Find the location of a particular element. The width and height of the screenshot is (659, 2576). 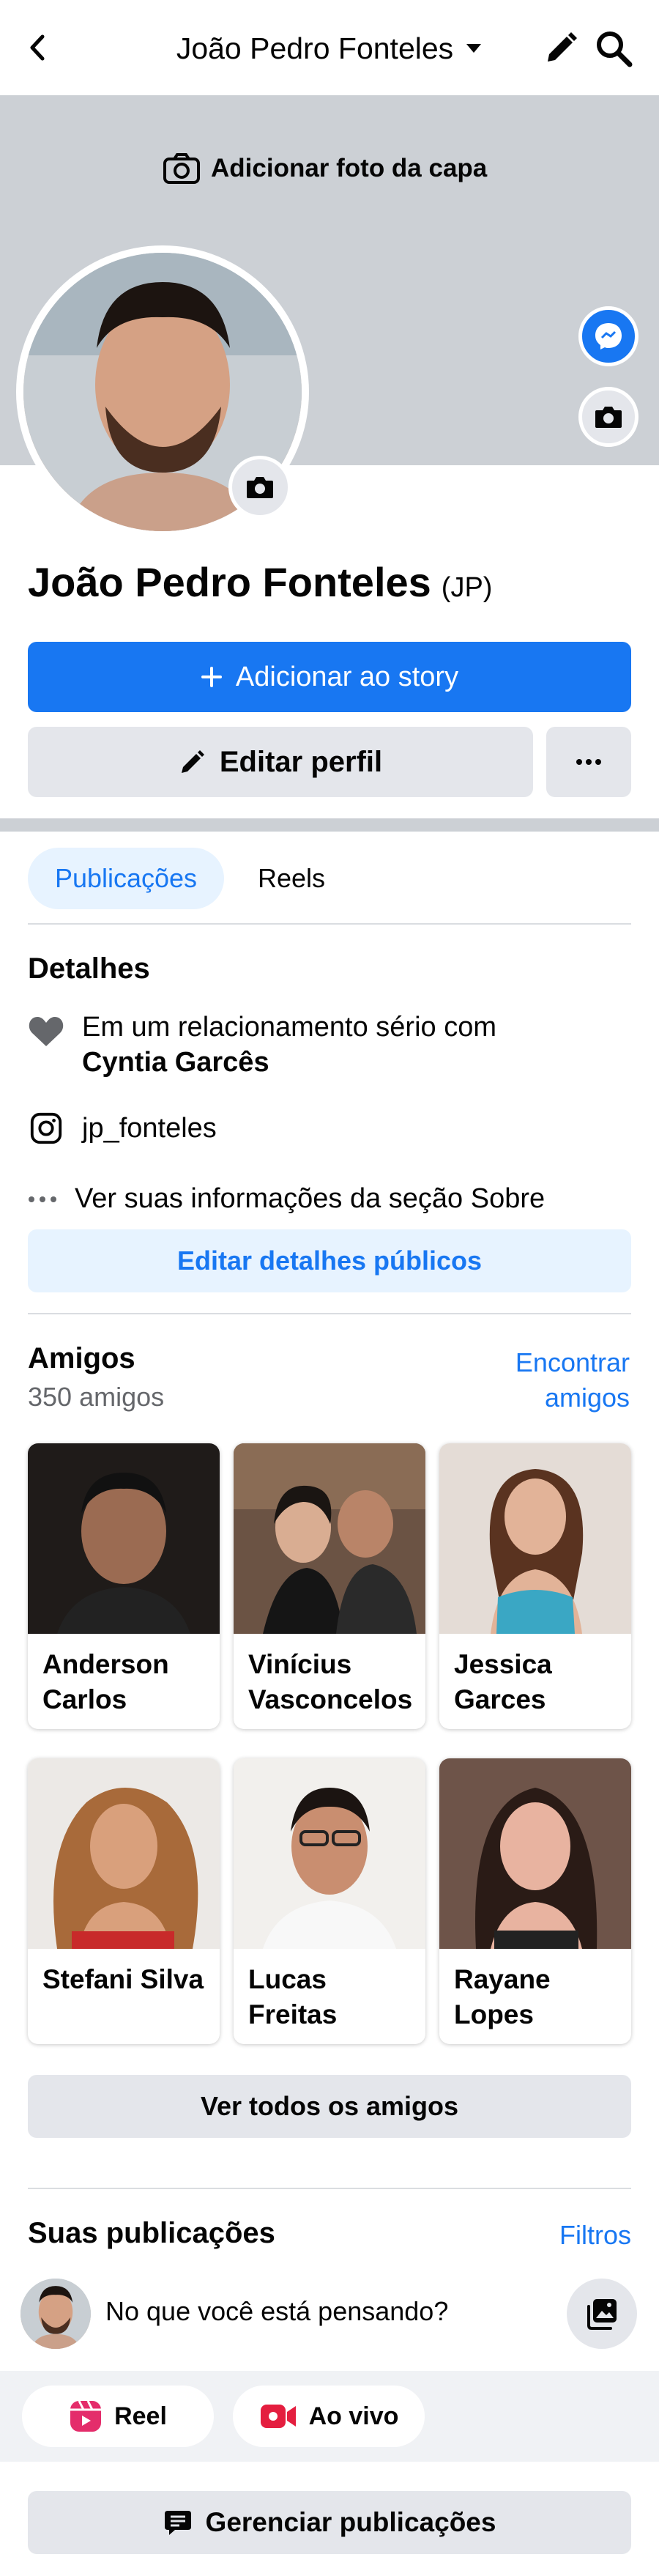

reel-icon is located at coordinates (86, 2416).